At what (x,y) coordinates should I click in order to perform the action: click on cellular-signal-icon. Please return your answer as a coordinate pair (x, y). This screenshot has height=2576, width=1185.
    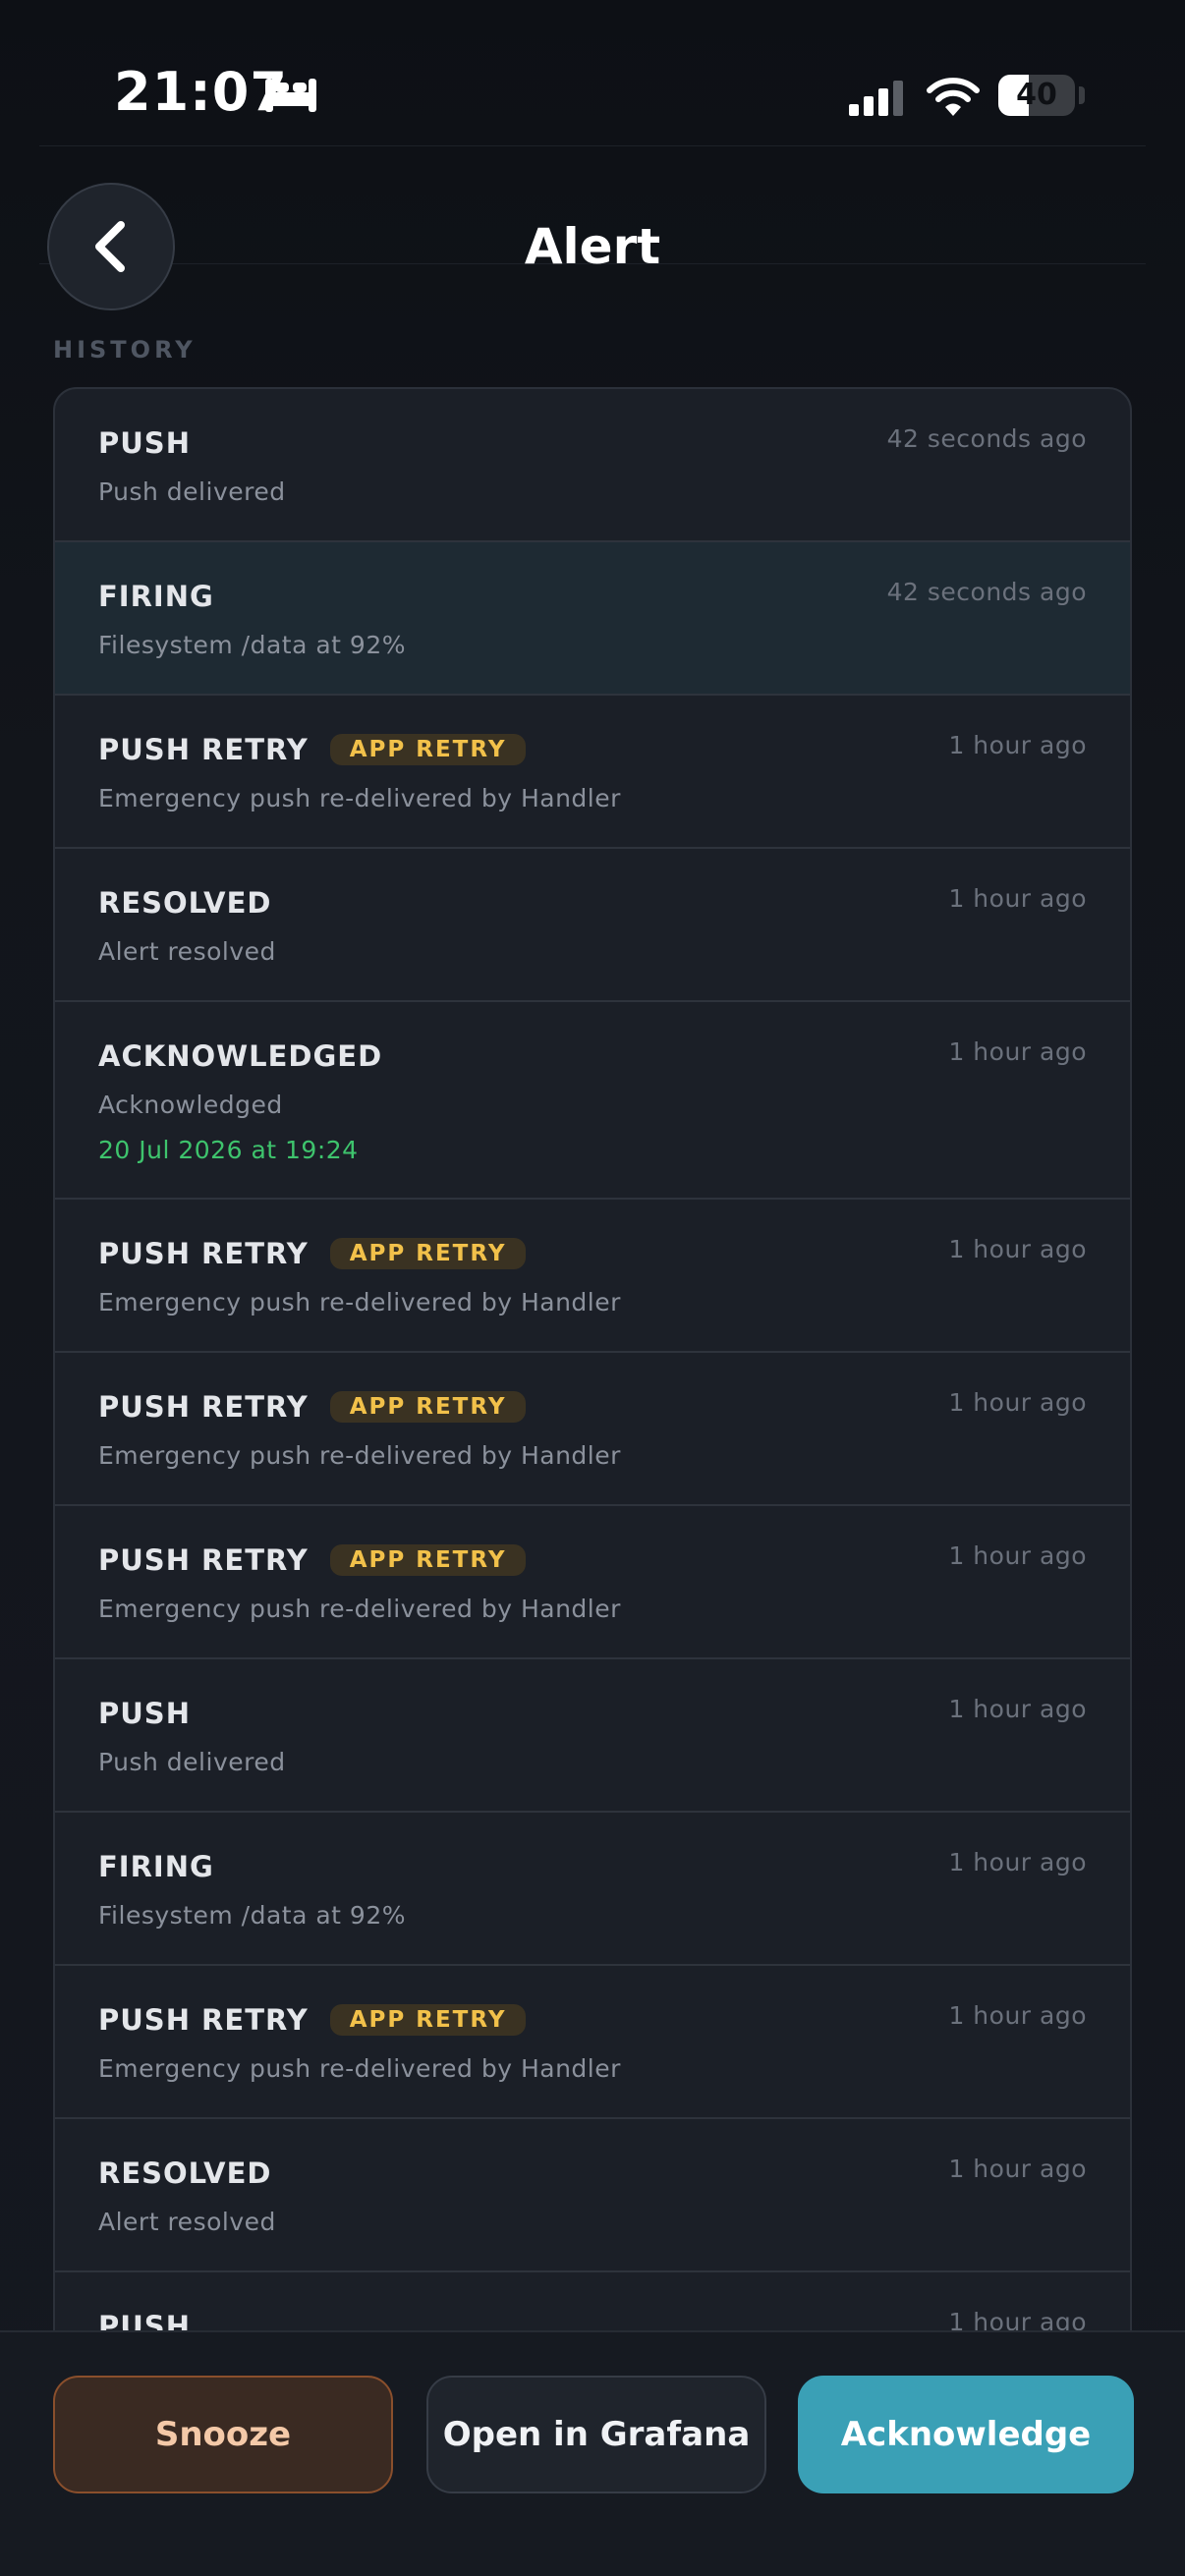
    Looking at the image, I should click on (876, 98).